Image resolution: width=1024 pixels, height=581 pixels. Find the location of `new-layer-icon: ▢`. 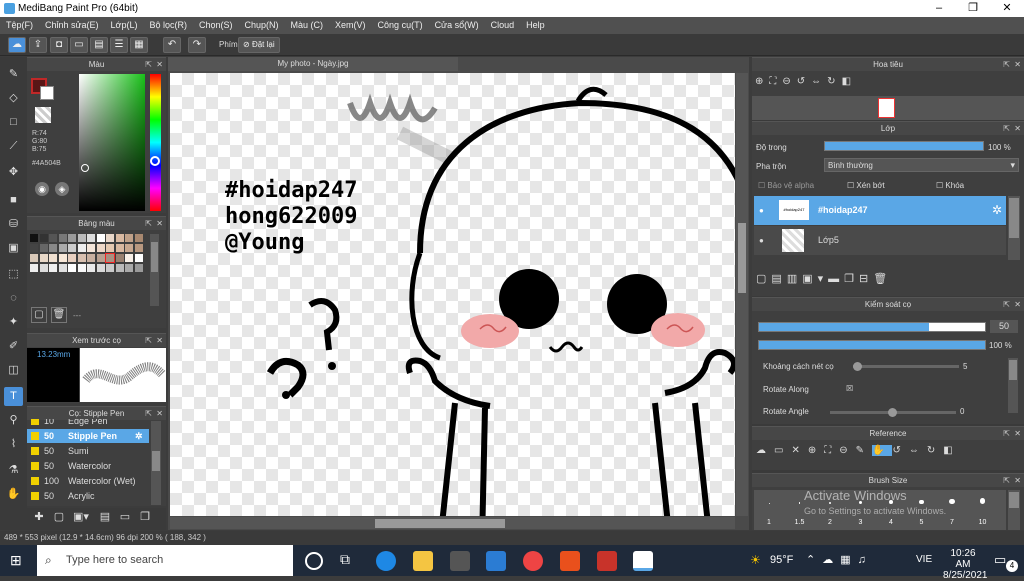

new-layer-icon: ▢ is located at coordinates (763, 279).